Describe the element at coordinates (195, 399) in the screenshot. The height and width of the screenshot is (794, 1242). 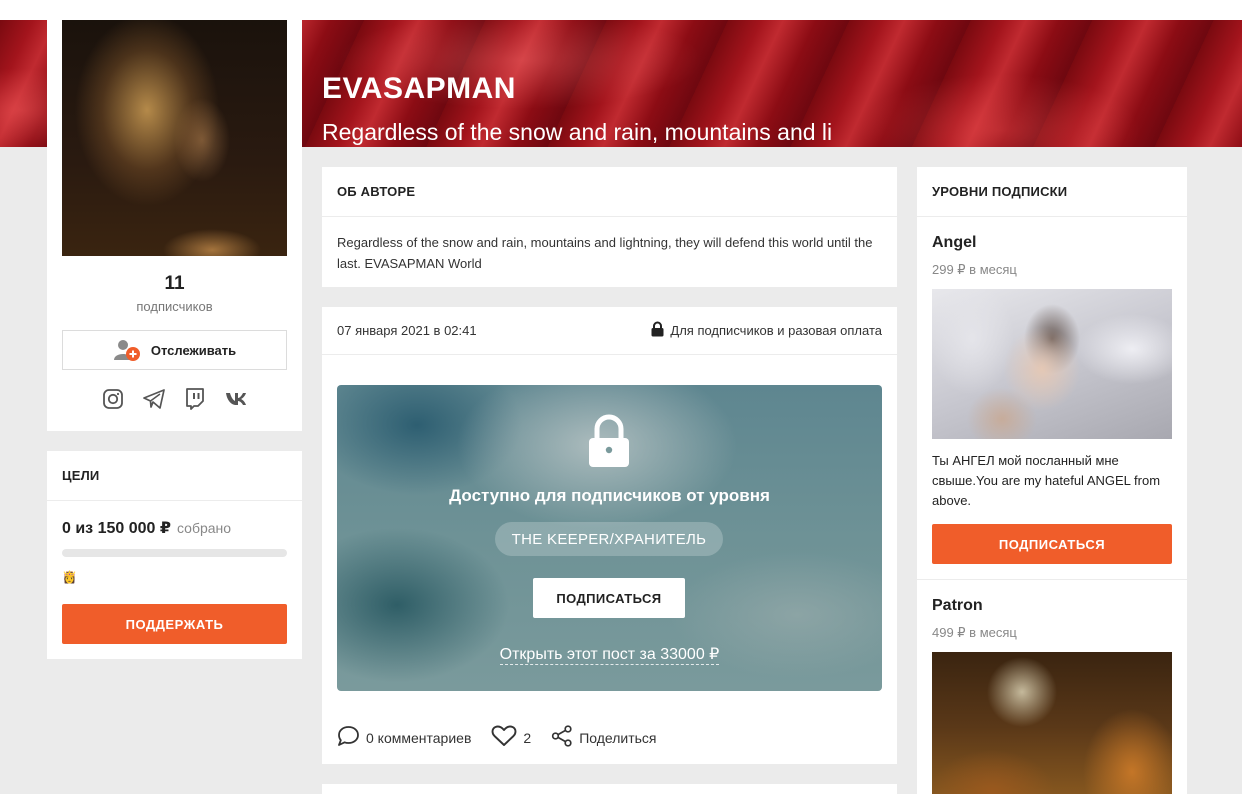
I see `twitch-icon` at that location.